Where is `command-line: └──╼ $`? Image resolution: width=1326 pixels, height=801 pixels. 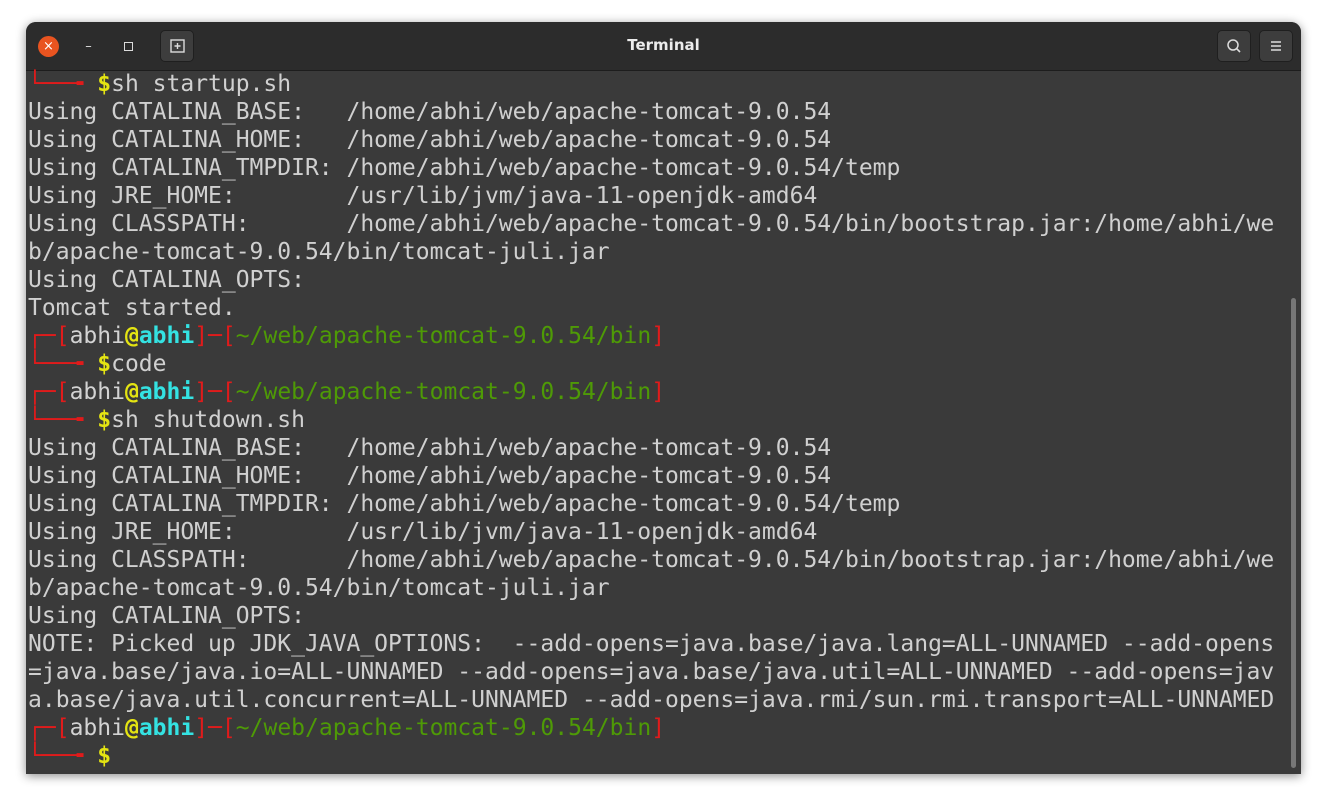 command-line: └──╼ $ is located at coordinates (69, 756).